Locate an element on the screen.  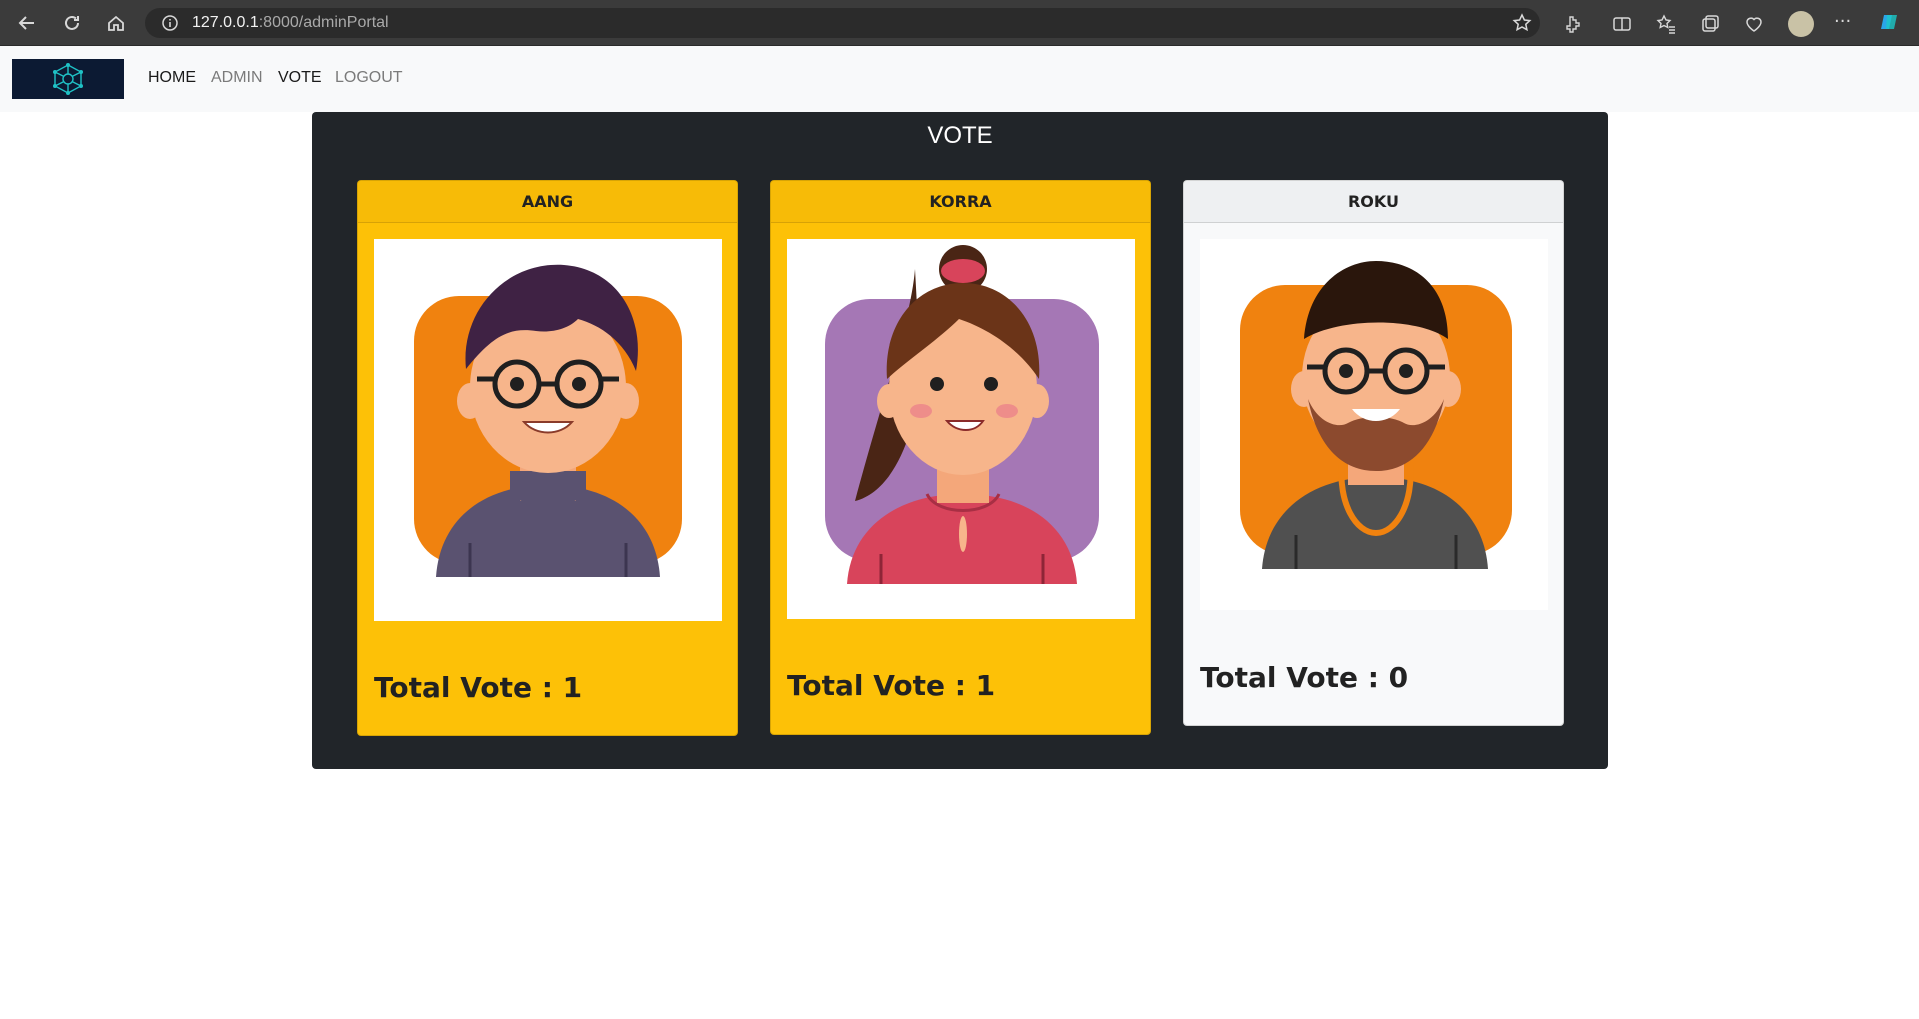
browser-toolbar: 127.0.0.1:8000/adminPortal ··· is located at coordinates (959, 23).